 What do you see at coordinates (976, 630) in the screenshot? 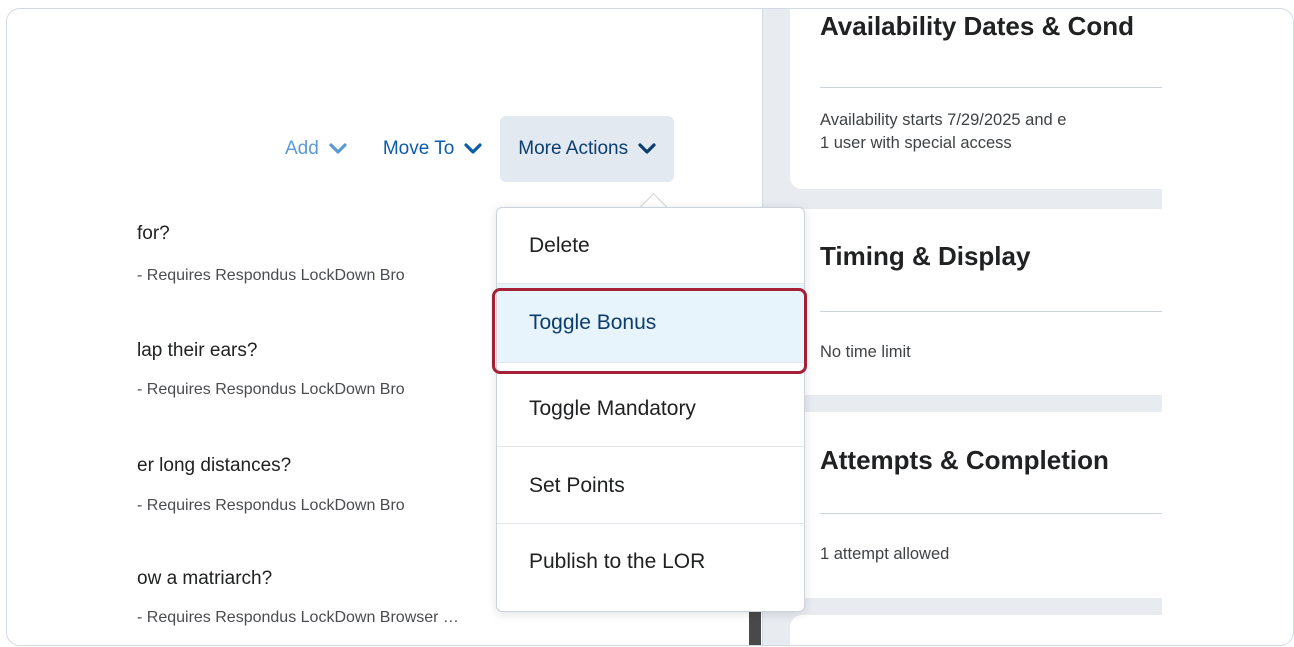
I see `next-settings-card` at bounding box center [976, 630].